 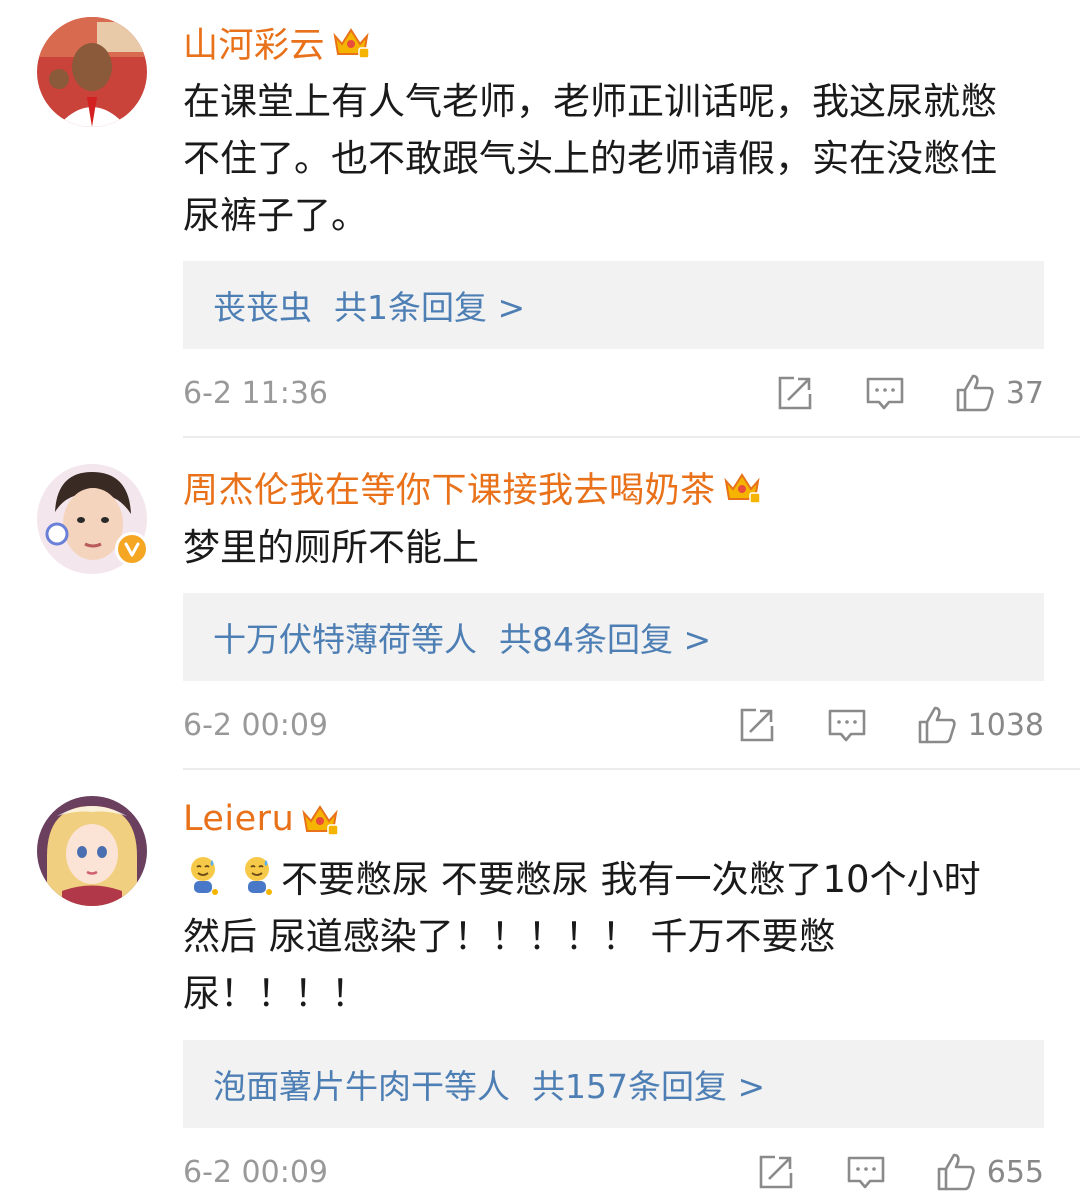 I want to click on username-row: 山河彩云, so click(x=277, y=43).